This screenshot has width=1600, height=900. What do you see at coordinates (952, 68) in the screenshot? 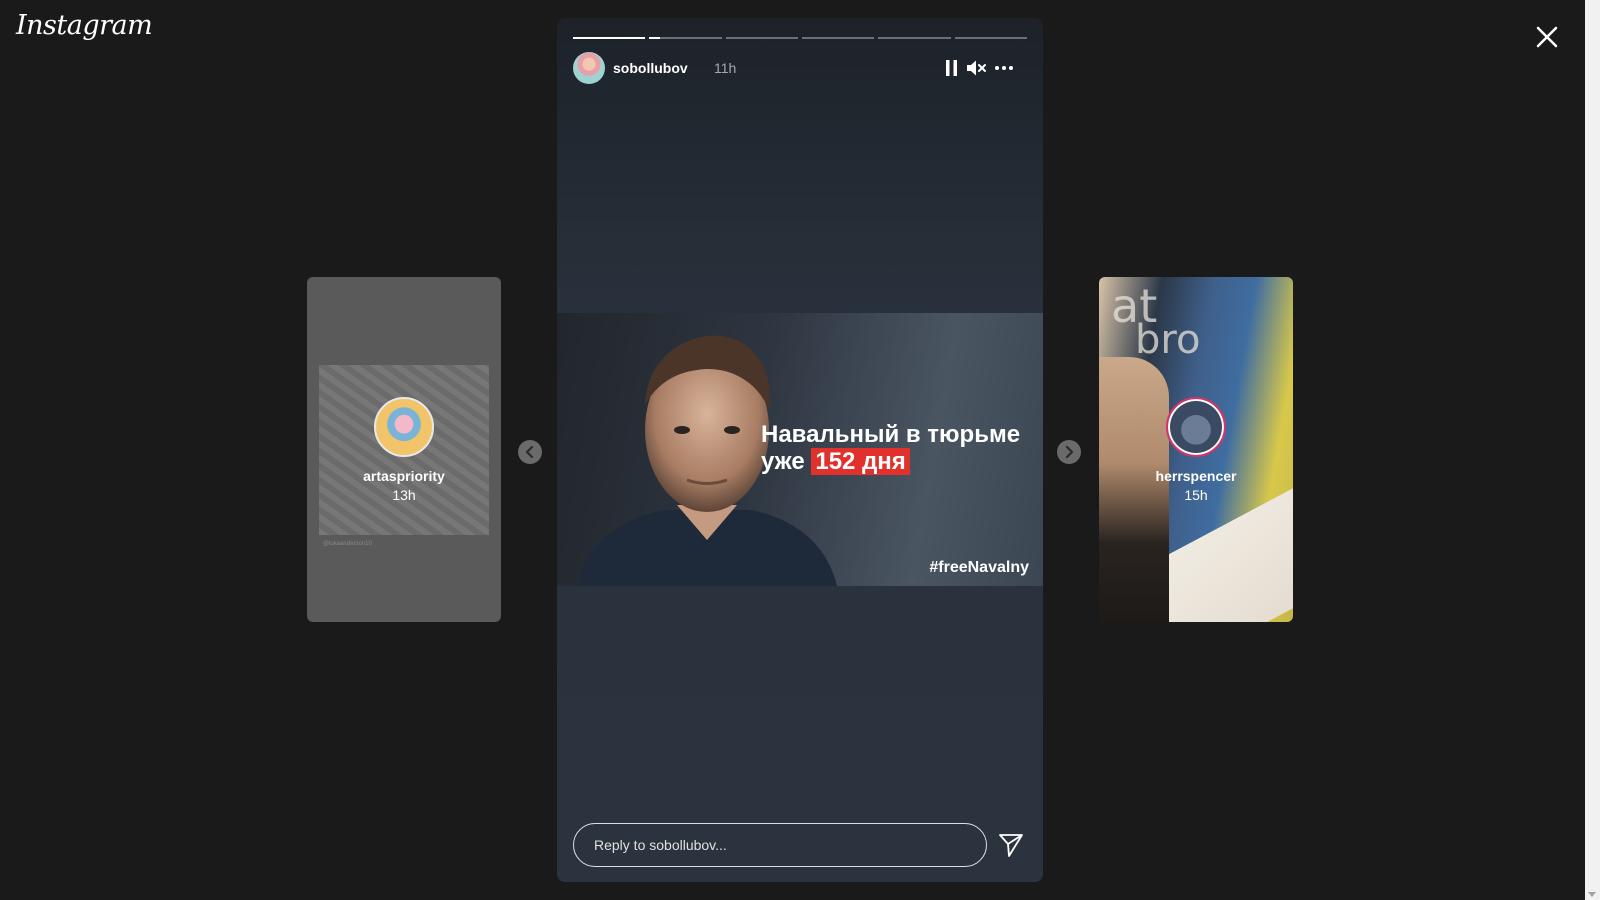
I see `pause-icon` at bounding box center [952, 68].